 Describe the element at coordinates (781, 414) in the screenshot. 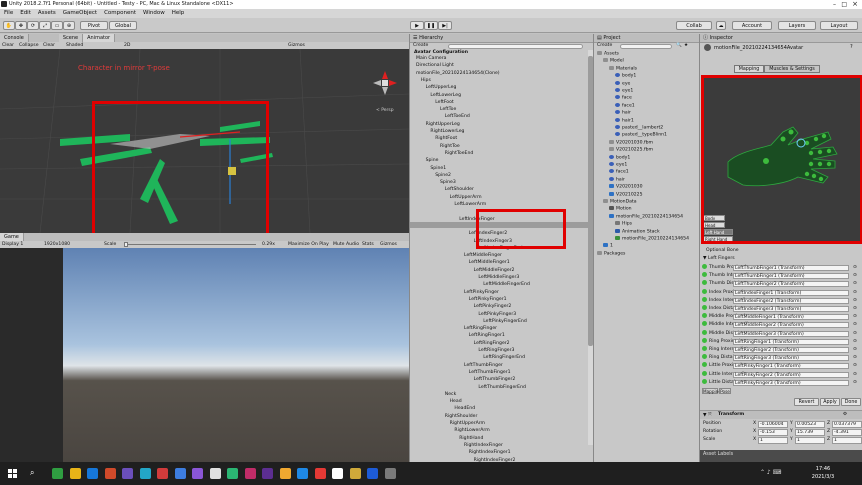

I see `transform-header: ▼ ⤧ Transform ⚙` at that location.